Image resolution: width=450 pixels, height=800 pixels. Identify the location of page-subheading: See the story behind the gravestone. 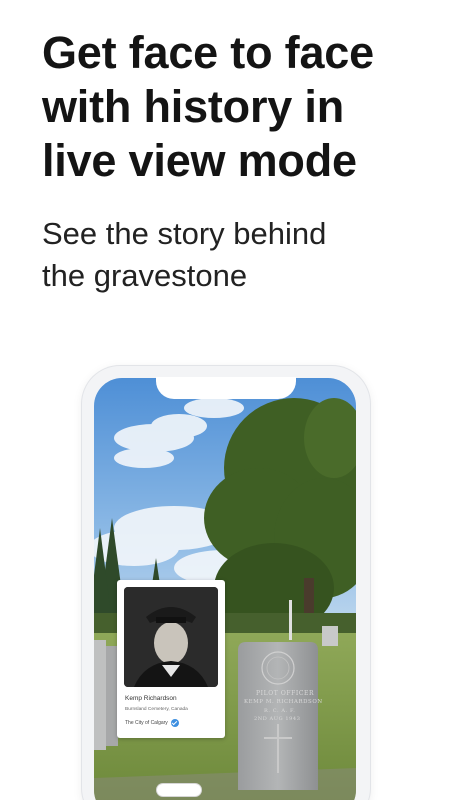
(222, 255).